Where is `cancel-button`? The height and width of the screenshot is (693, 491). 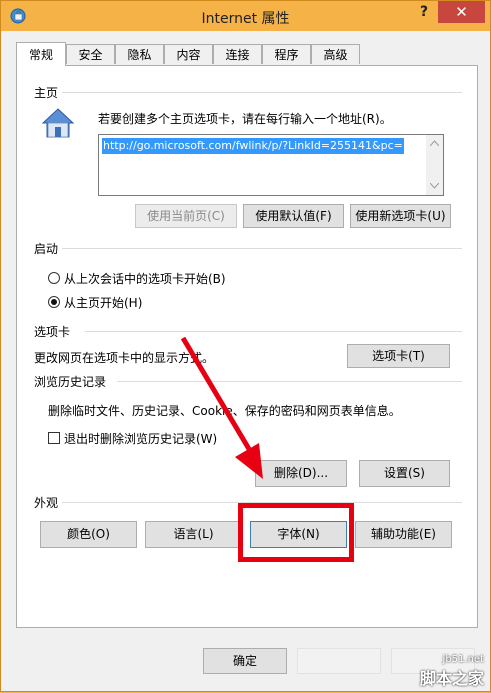 cancel-button is located at coordinates (339, 661).